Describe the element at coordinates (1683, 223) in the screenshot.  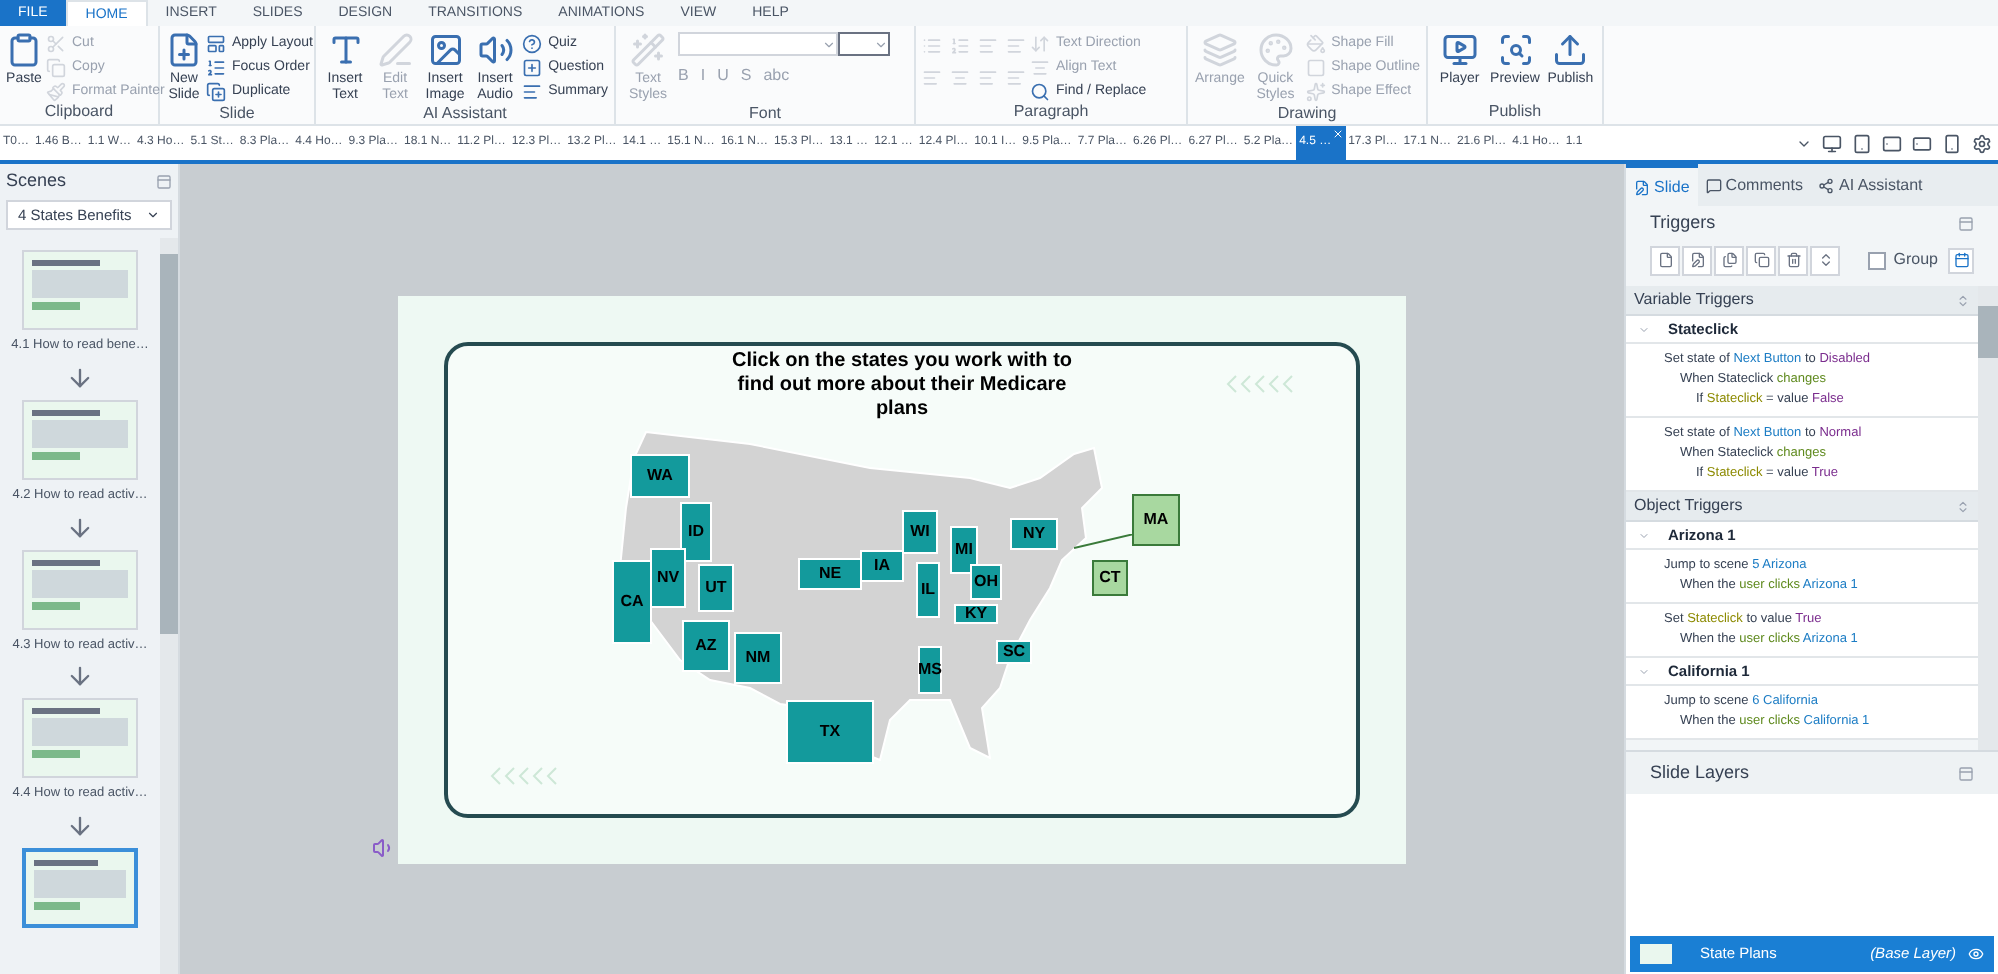
I see `panel-title: Triggers` at that location.